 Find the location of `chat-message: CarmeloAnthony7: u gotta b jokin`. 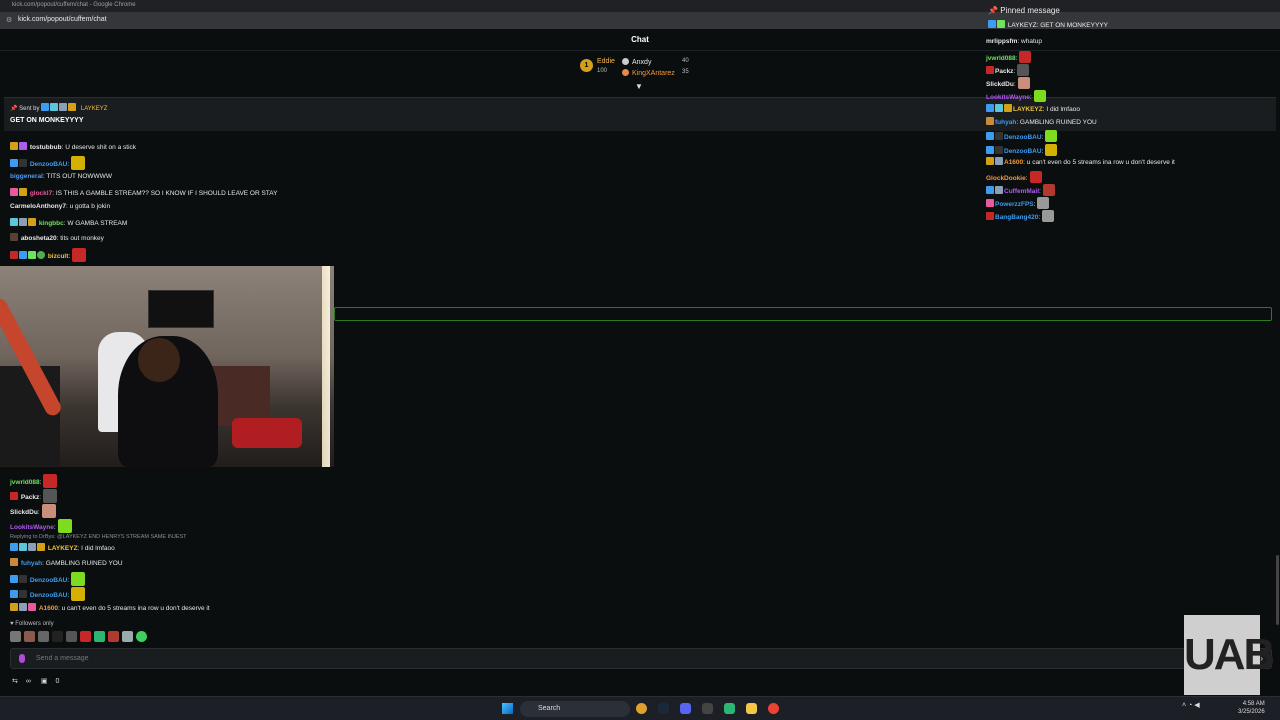

chat-message: CarmeloAnthony7: u gotta b jokin is located at coordinates (60, 206).